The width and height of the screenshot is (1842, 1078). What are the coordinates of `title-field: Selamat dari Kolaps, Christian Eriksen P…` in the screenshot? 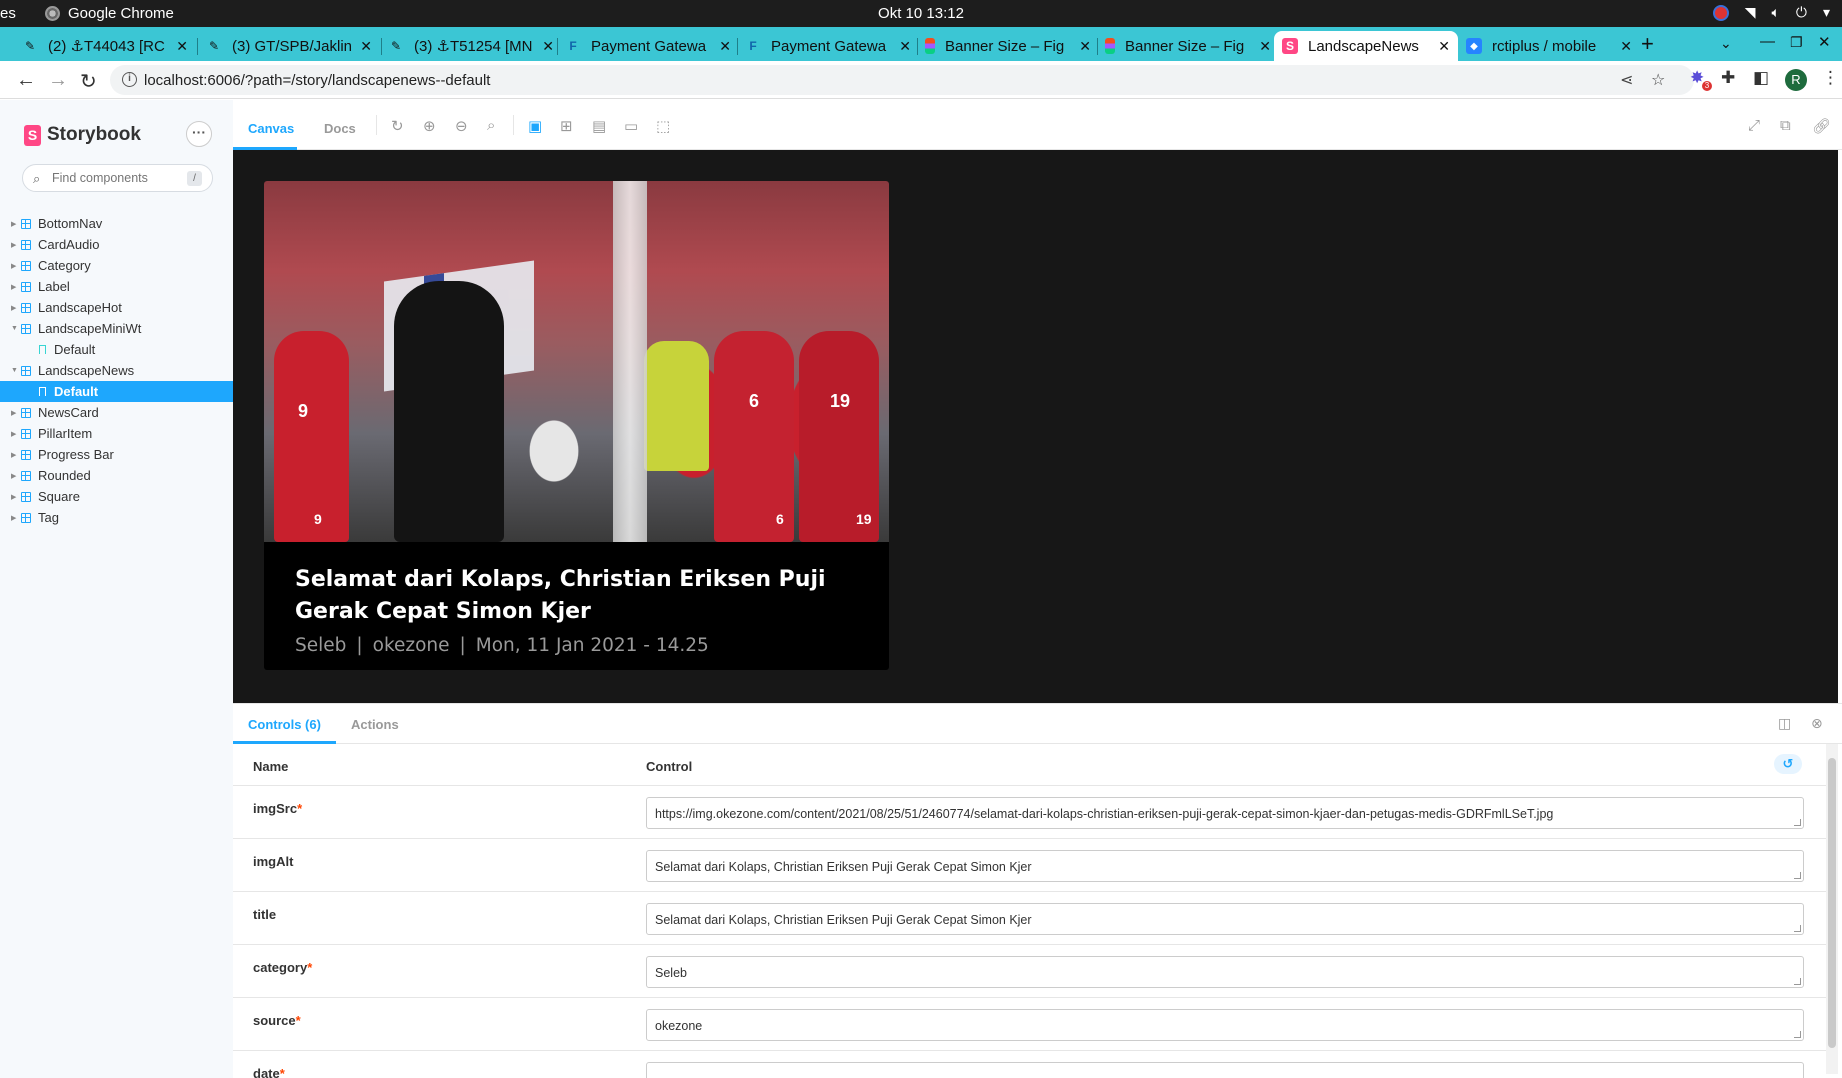 It's located at (1225, 919).